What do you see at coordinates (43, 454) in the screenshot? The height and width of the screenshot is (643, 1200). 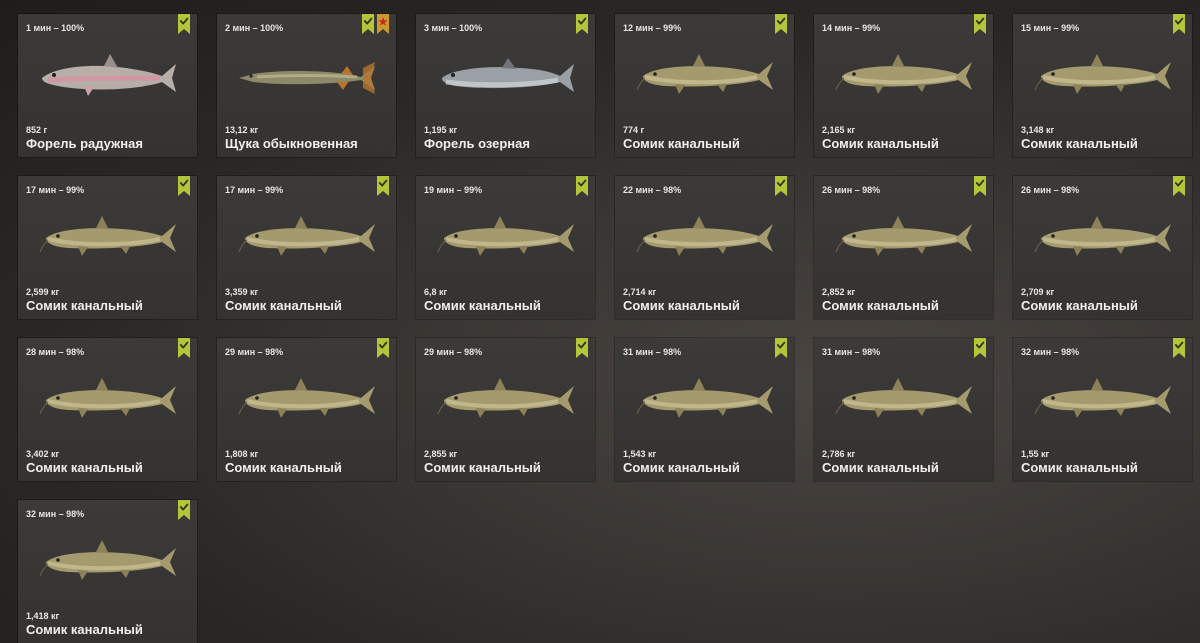 I see `catch-weight: 3,402 кг` at bounding box center [43, 454].